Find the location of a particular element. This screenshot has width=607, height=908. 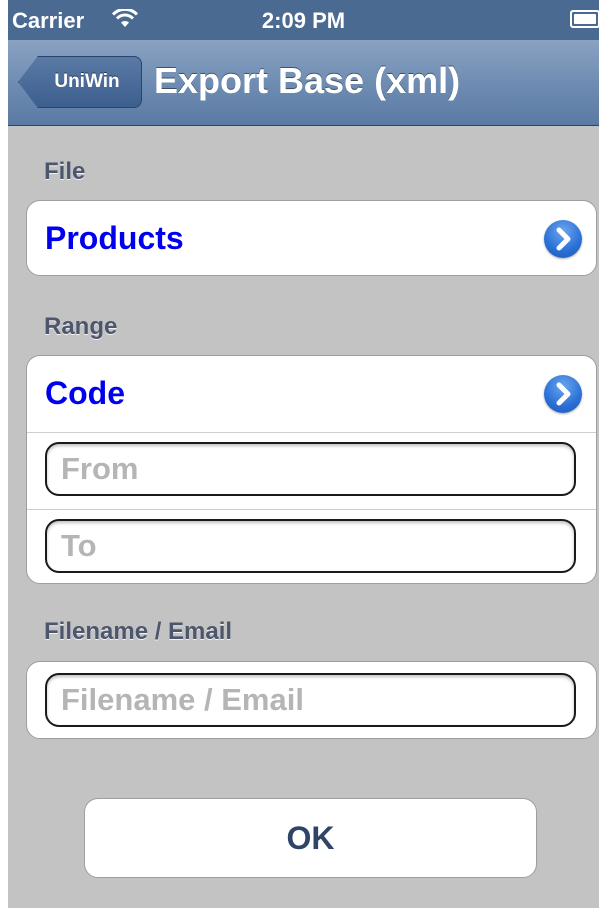

filename-group is located at coordinates (311, 700).